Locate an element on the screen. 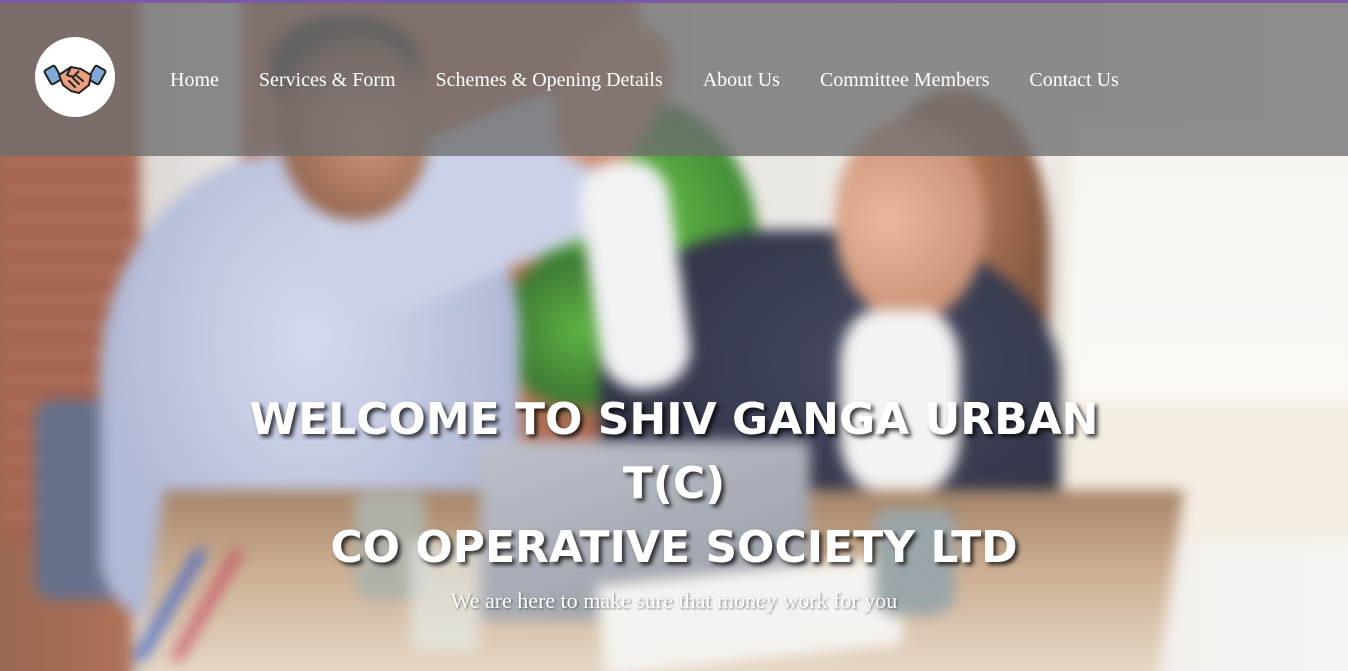 Image resolution: width=1348 pixels, height=671 pixels. hero-title-line-2: CO OPERATIVE SOCIETY LTD is located at coordinates (674, 547).